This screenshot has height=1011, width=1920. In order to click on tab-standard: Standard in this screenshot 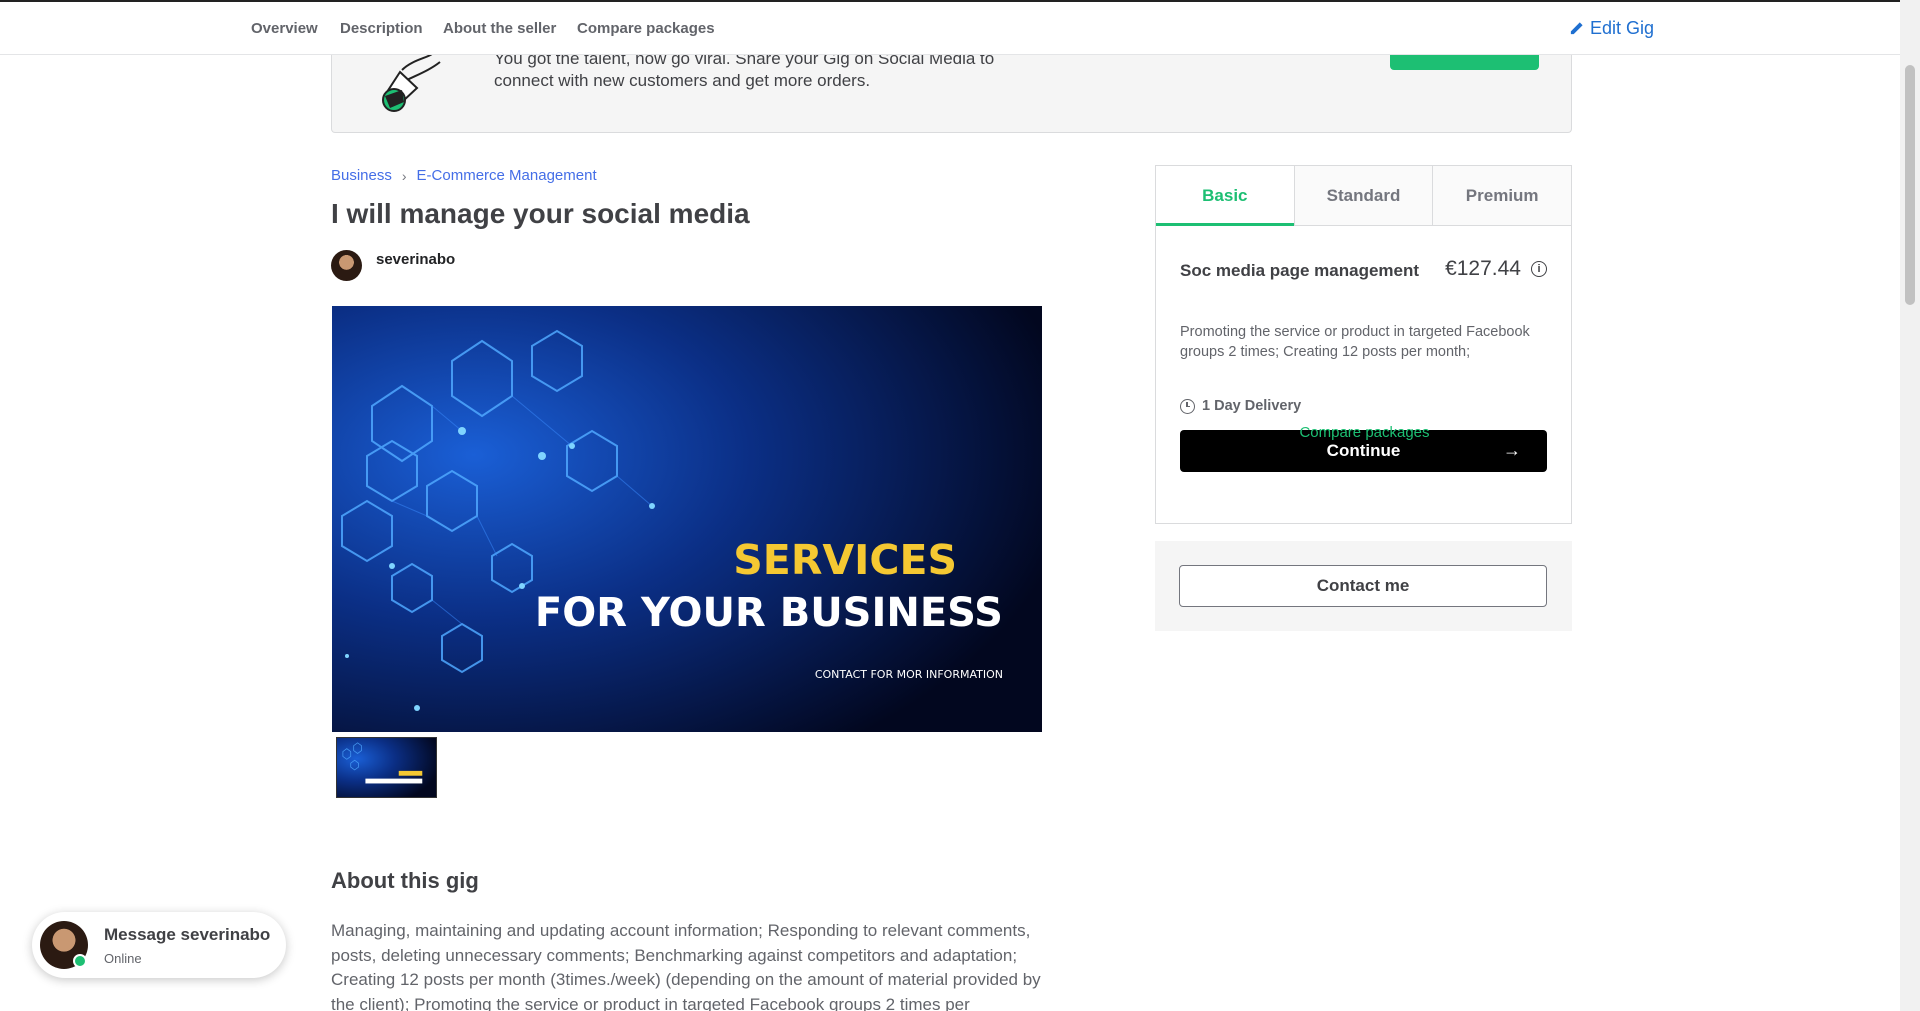, I will do `click(1364, 195)`.